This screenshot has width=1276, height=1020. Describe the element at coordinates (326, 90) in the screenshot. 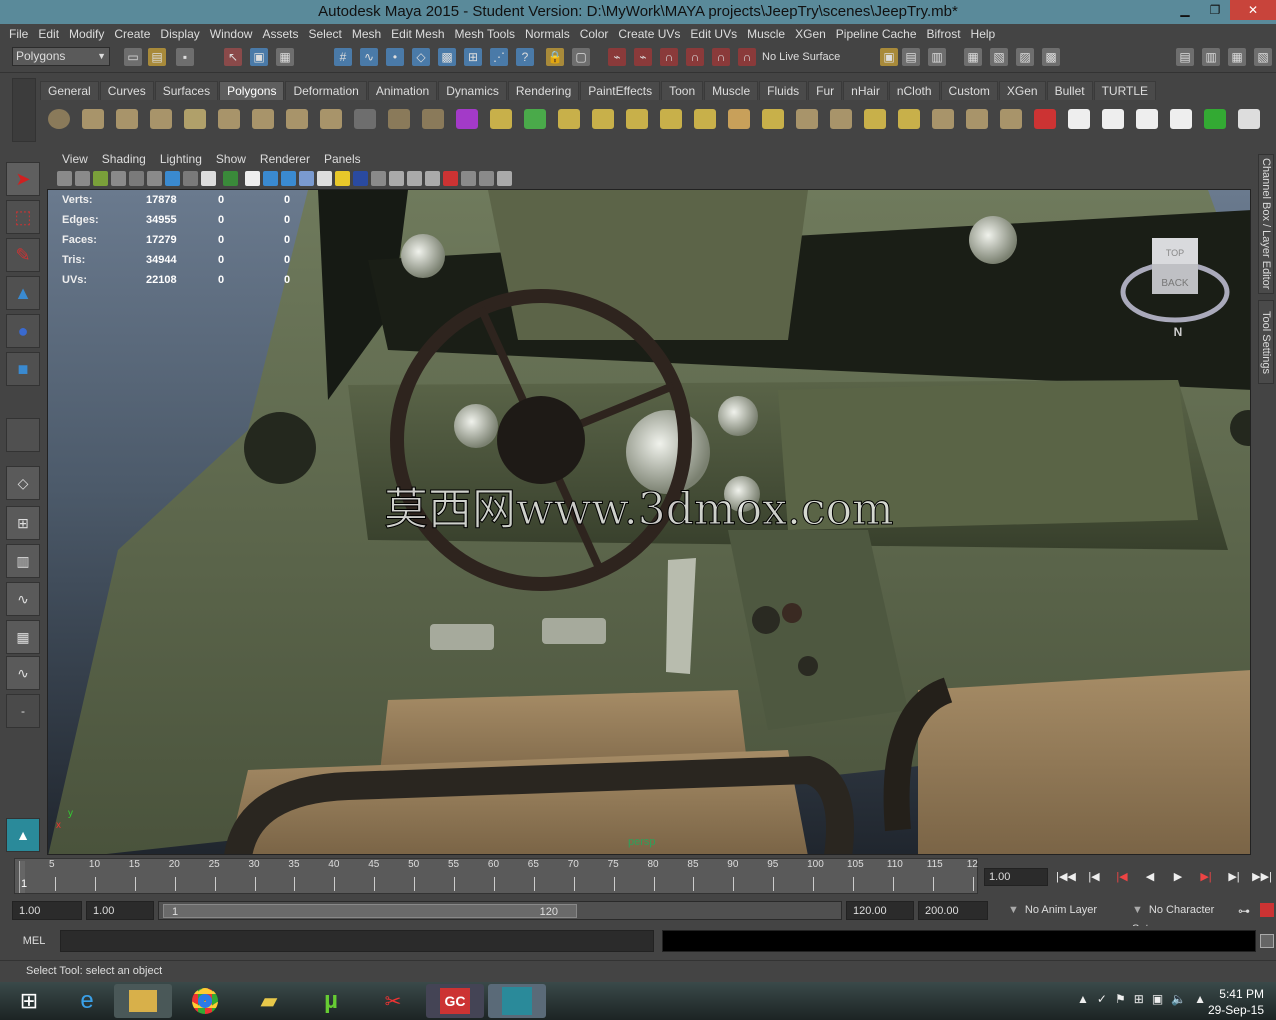

I see `shelf-tab-deformation: Deformation` at that location.